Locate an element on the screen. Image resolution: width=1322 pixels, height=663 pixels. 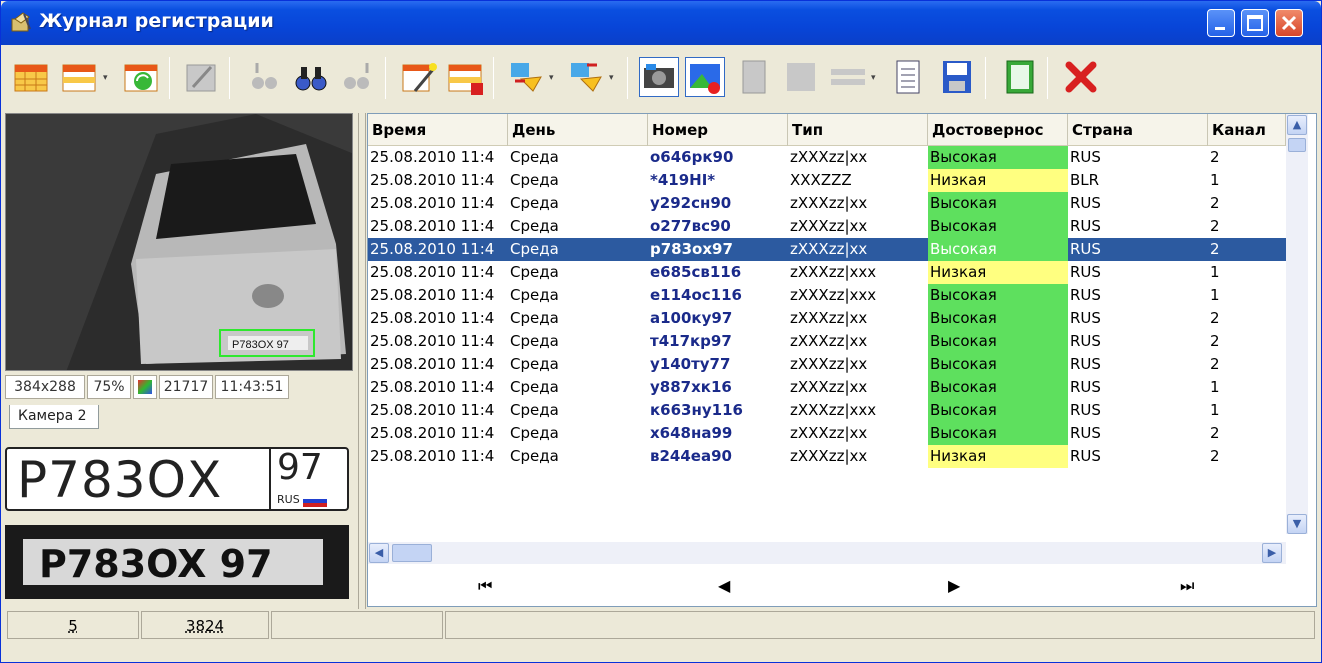
table-dropdown-icon is located at coordinates (79, 77).